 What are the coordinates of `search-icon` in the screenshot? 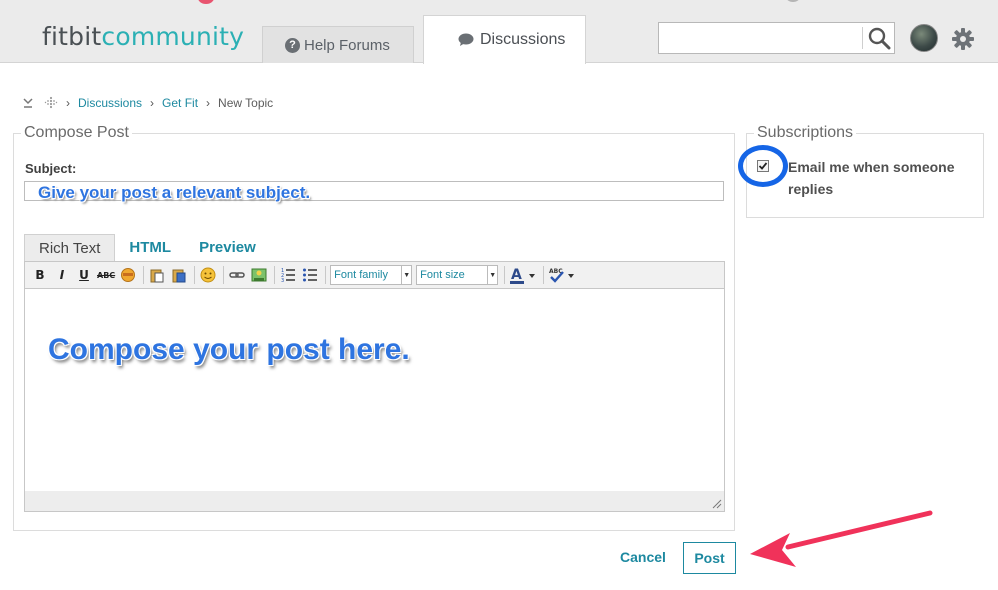 It's located at (879, 38).